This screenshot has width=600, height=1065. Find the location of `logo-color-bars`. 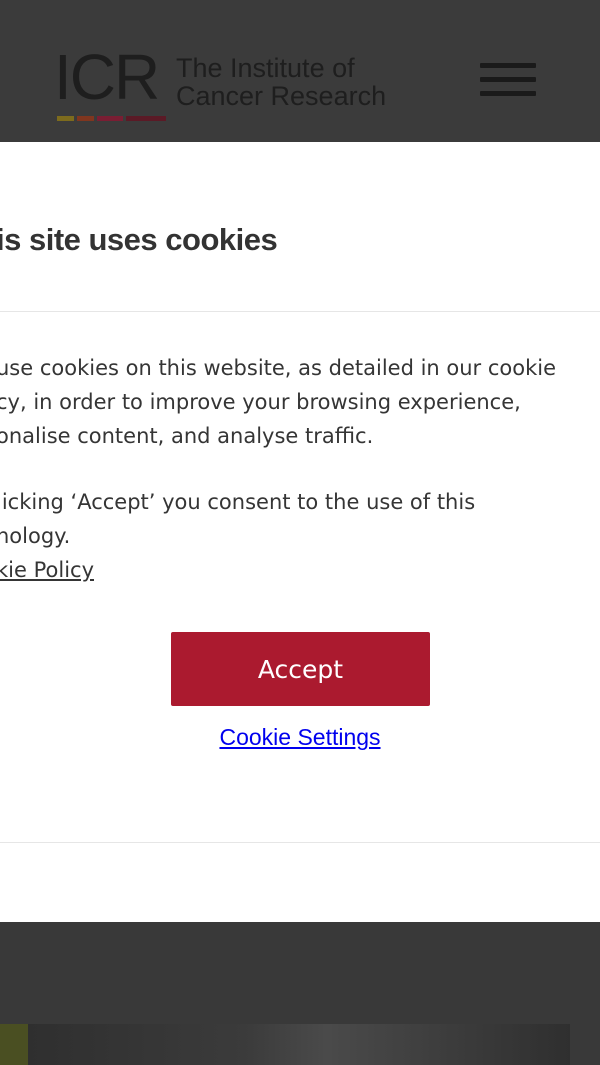

logo-color-bars is located at coordinates (111, 118).